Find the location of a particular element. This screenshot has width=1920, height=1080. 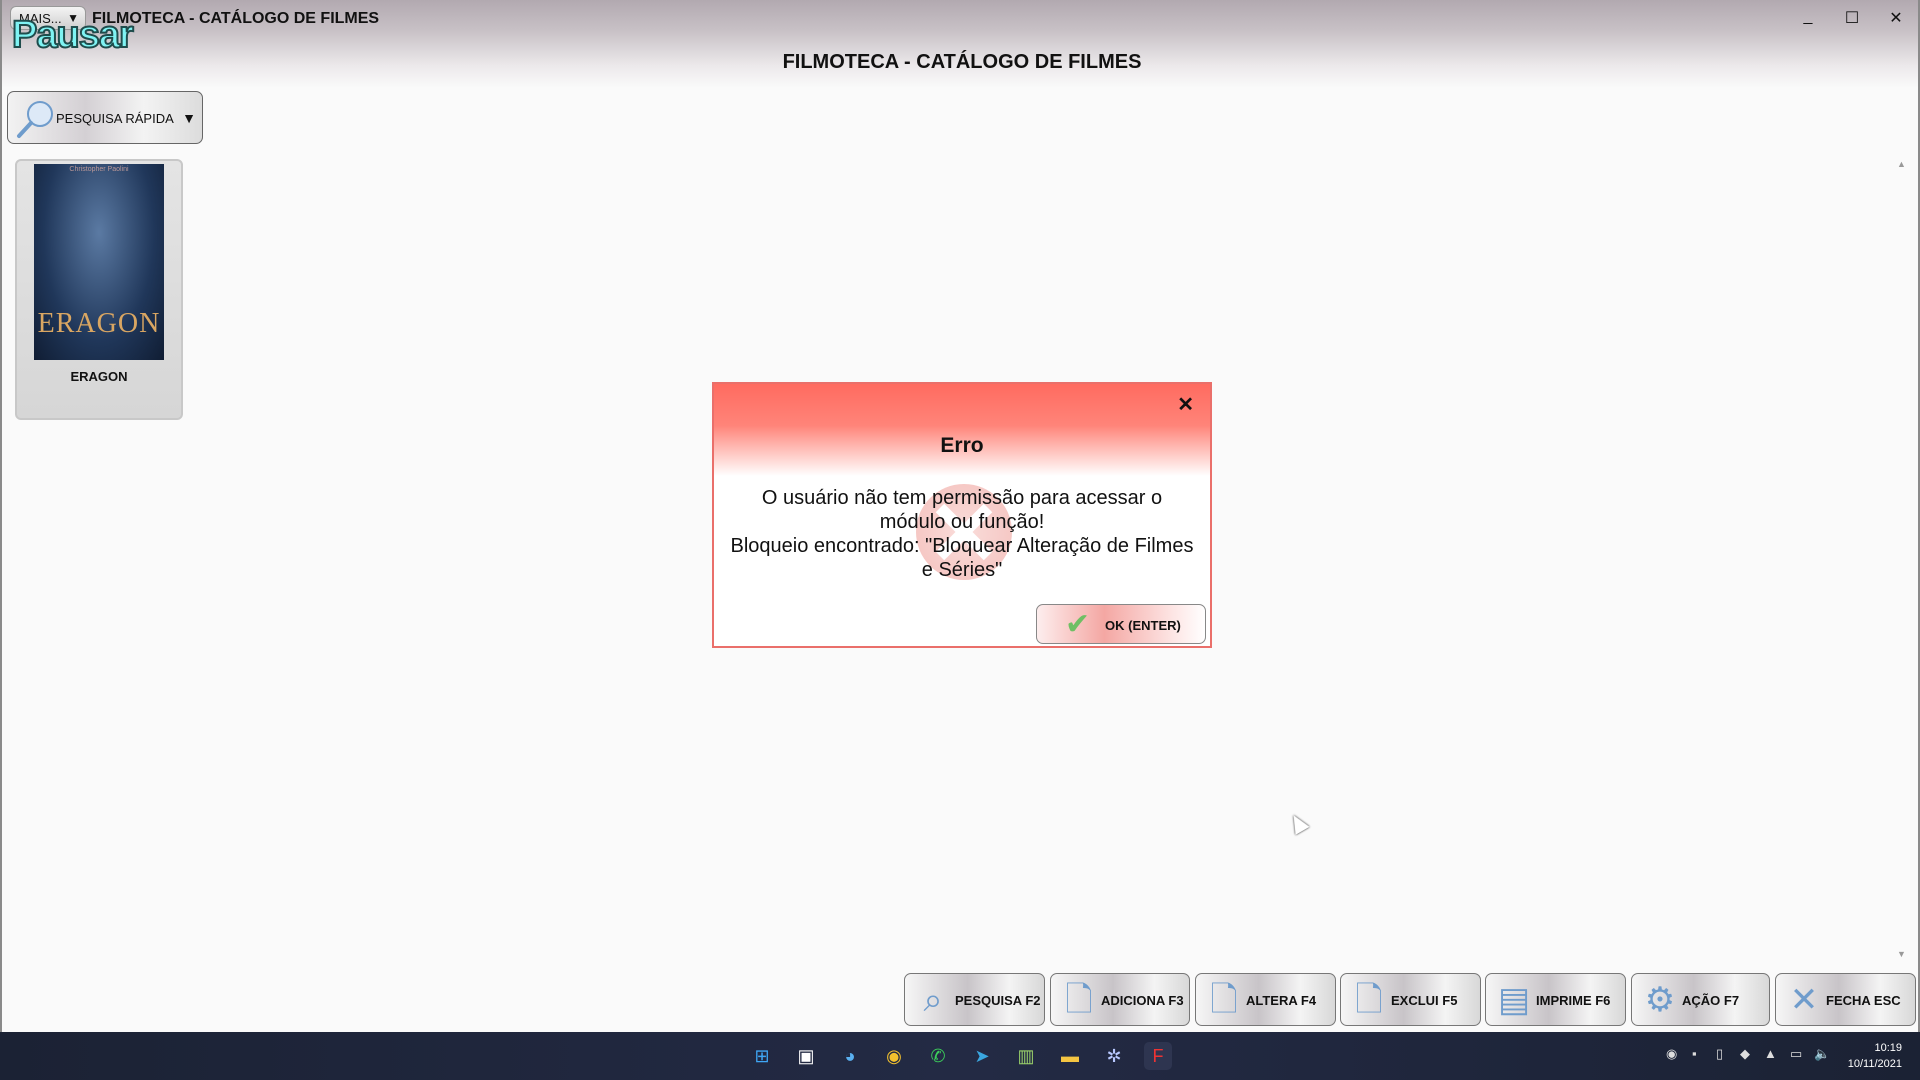

movie-card: Christopher Paolini ERAGON ERAGON is located at coordinates (99, 289).